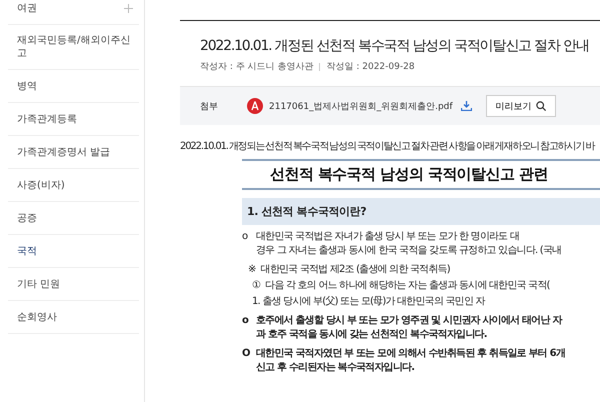  What do you see at coordinates (421, 174) in the screenshot?
I see `document-heading: 선천적 복수국적 남성의 국적이탈신고 관련` at bounding box center [421, 174].